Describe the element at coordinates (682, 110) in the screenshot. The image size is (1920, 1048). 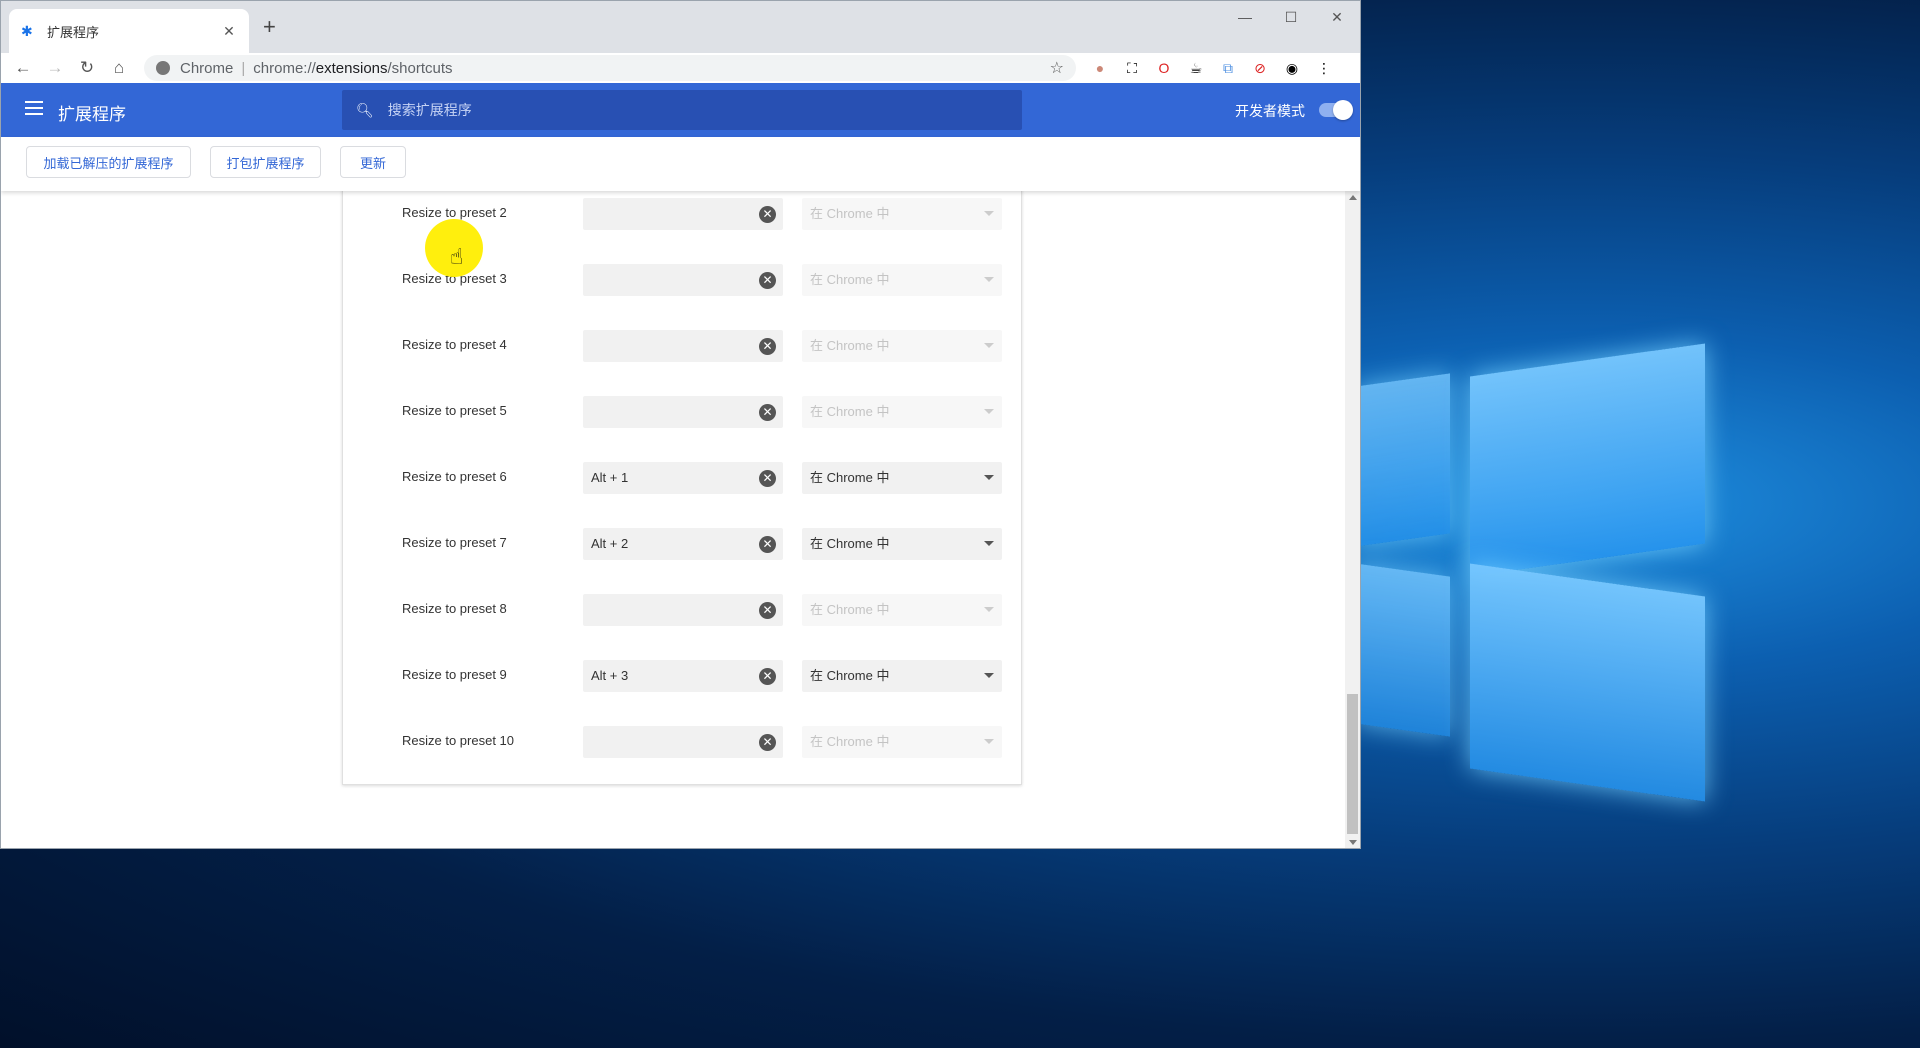
I see `search-input: 🔍︎ 搜索扩展程序` at that location.